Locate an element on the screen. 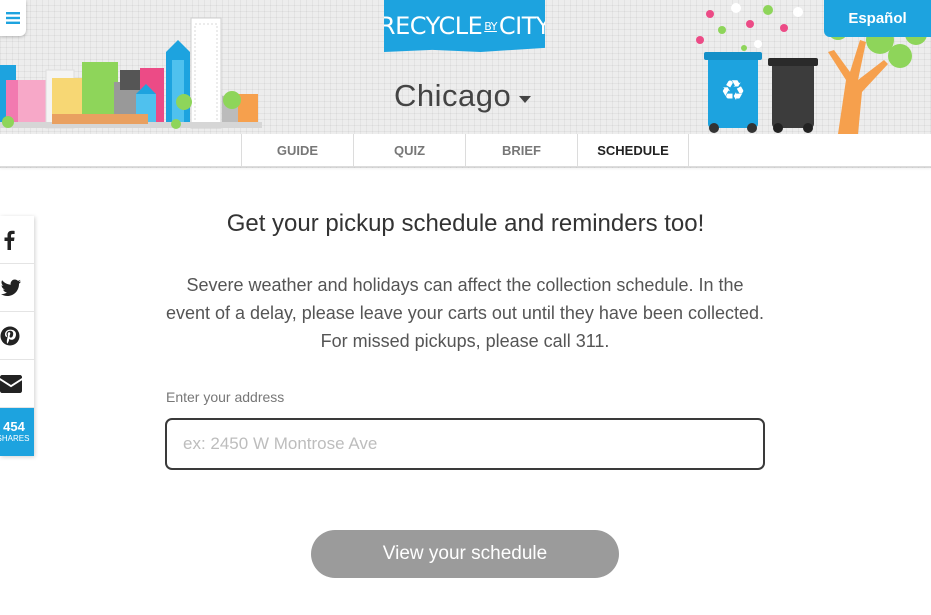 The height and width of the screenshot is (615, 931). tab-quiz: QUIZ is located at coordinates (409, 150).